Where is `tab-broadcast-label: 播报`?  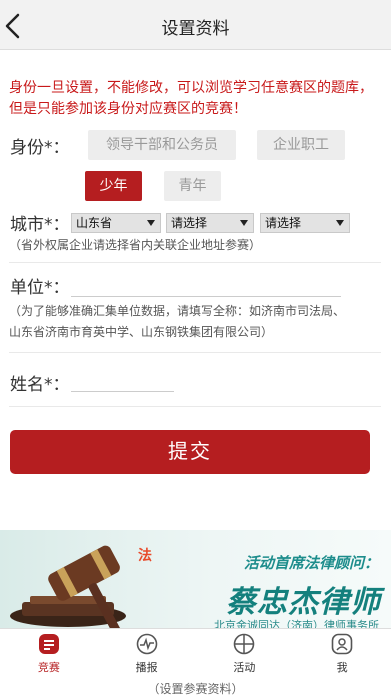 tab-broadcast-label: 播报 is located at coordinates (146, 667).